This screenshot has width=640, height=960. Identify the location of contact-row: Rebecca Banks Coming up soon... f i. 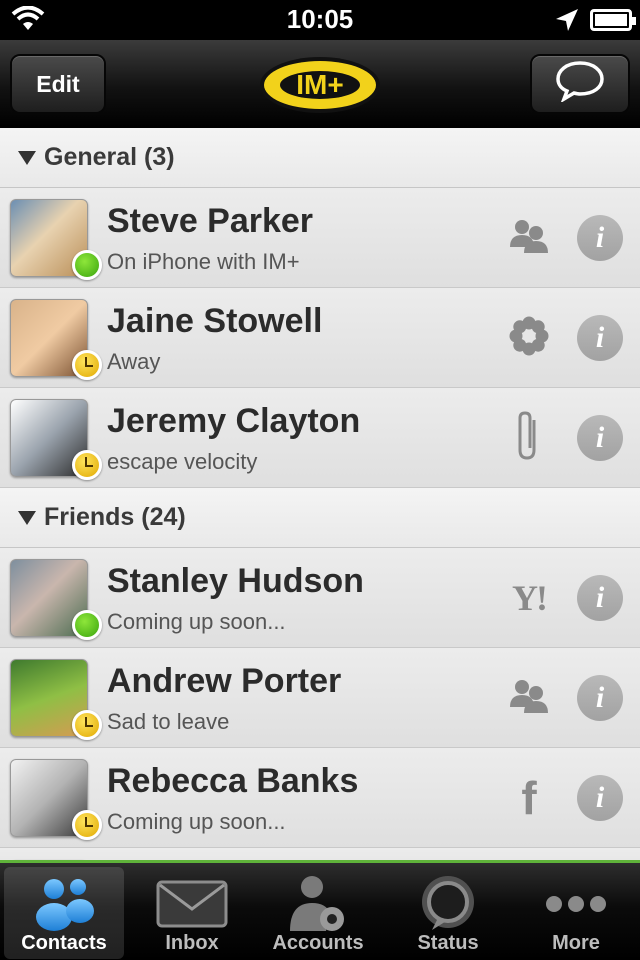
(320, 798).